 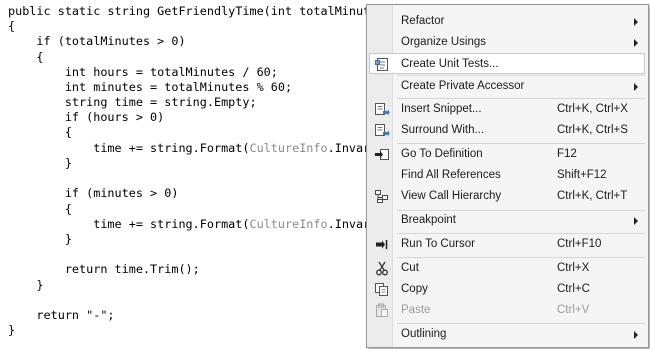 What do you see at coordinates (93, 193) in the screenshot?
I see `code-line: if (minutes > 0)` at bounding box center [93, 193].